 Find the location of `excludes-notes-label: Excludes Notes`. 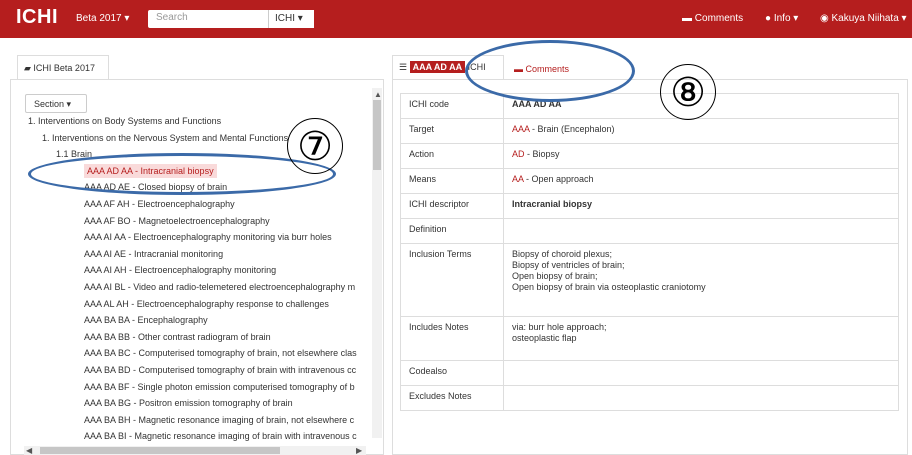

excludes-notes-label: Excludes Notes is located at coordinates (452, 398).